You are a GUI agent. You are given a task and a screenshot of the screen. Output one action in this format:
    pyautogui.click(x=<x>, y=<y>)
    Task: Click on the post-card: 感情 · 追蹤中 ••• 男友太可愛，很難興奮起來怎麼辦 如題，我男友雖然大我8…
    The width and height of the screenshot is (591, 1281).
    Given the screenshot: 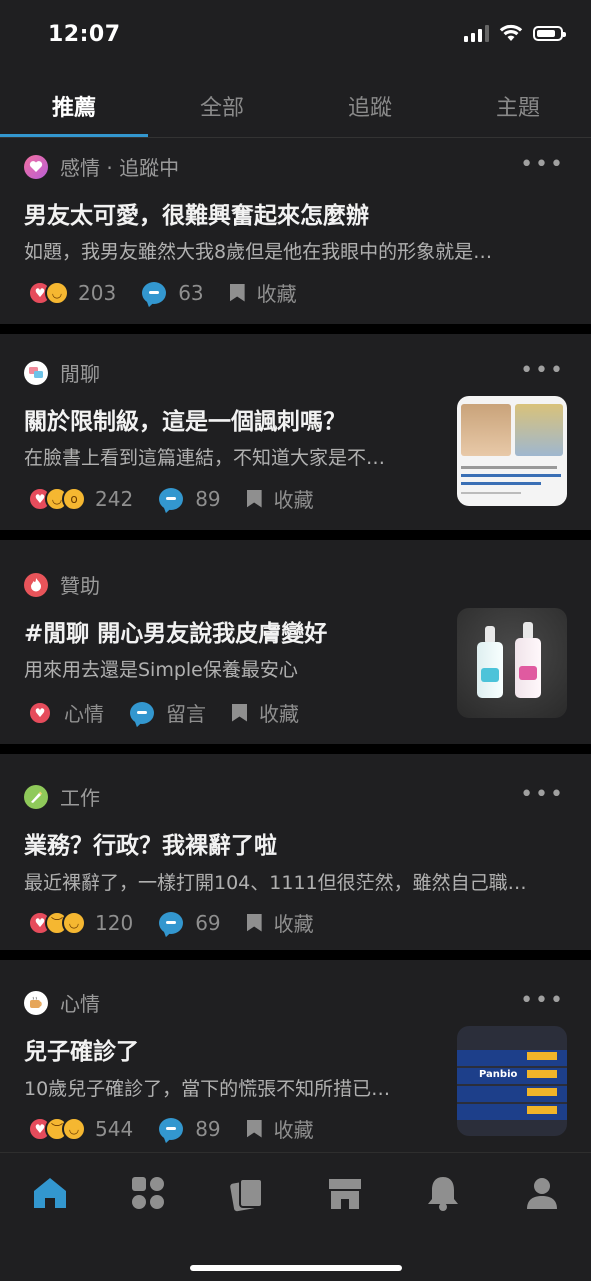 What is the action you would take?
    pyautogui.click(x=295, y=231)
    